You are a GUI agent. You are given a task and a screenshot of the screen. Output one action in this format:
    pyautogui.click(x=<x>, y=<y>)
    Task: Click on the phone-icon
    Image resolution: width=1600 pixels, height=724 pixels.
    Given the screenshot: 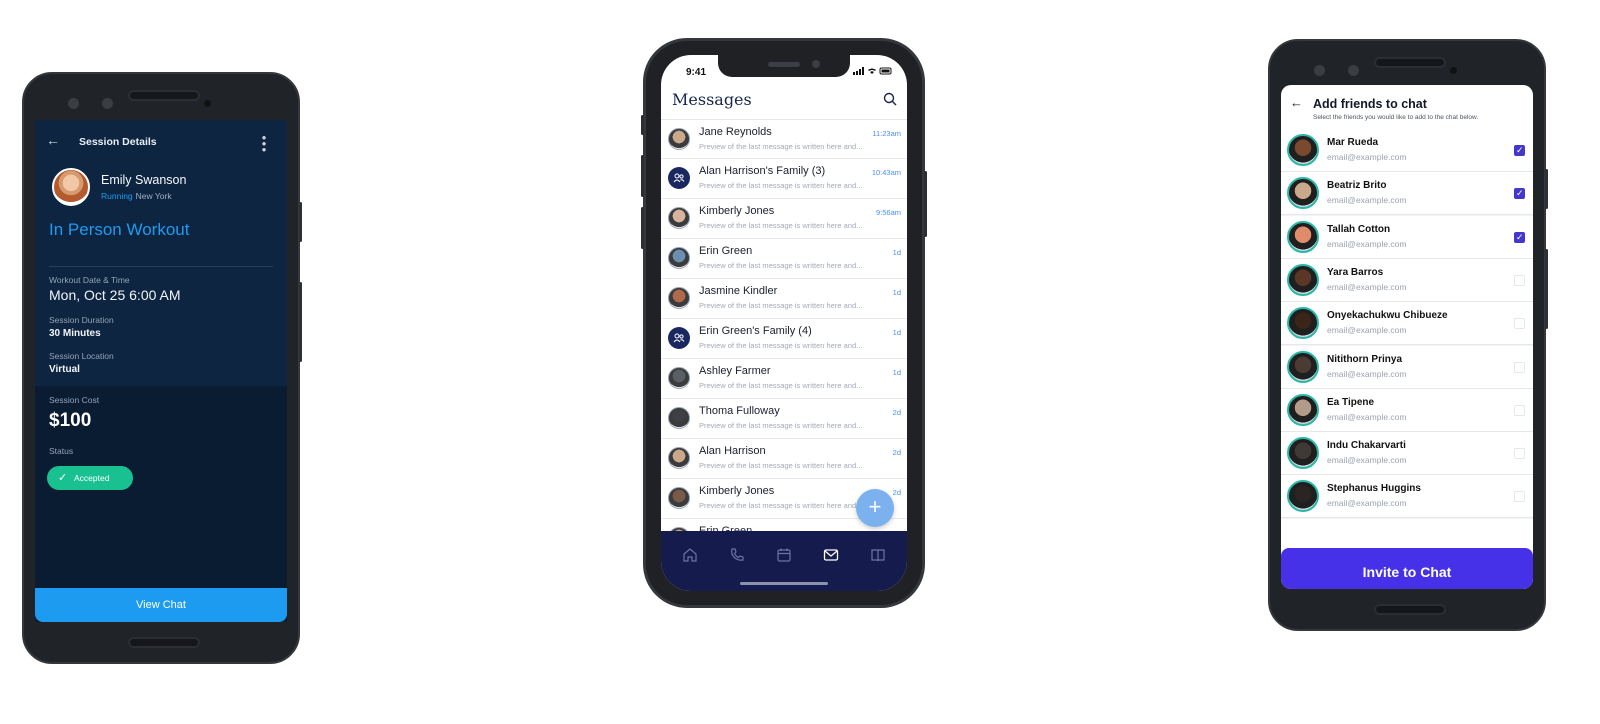 What is the action you would take?
    pyautogui.click(x=737, y=555)
    